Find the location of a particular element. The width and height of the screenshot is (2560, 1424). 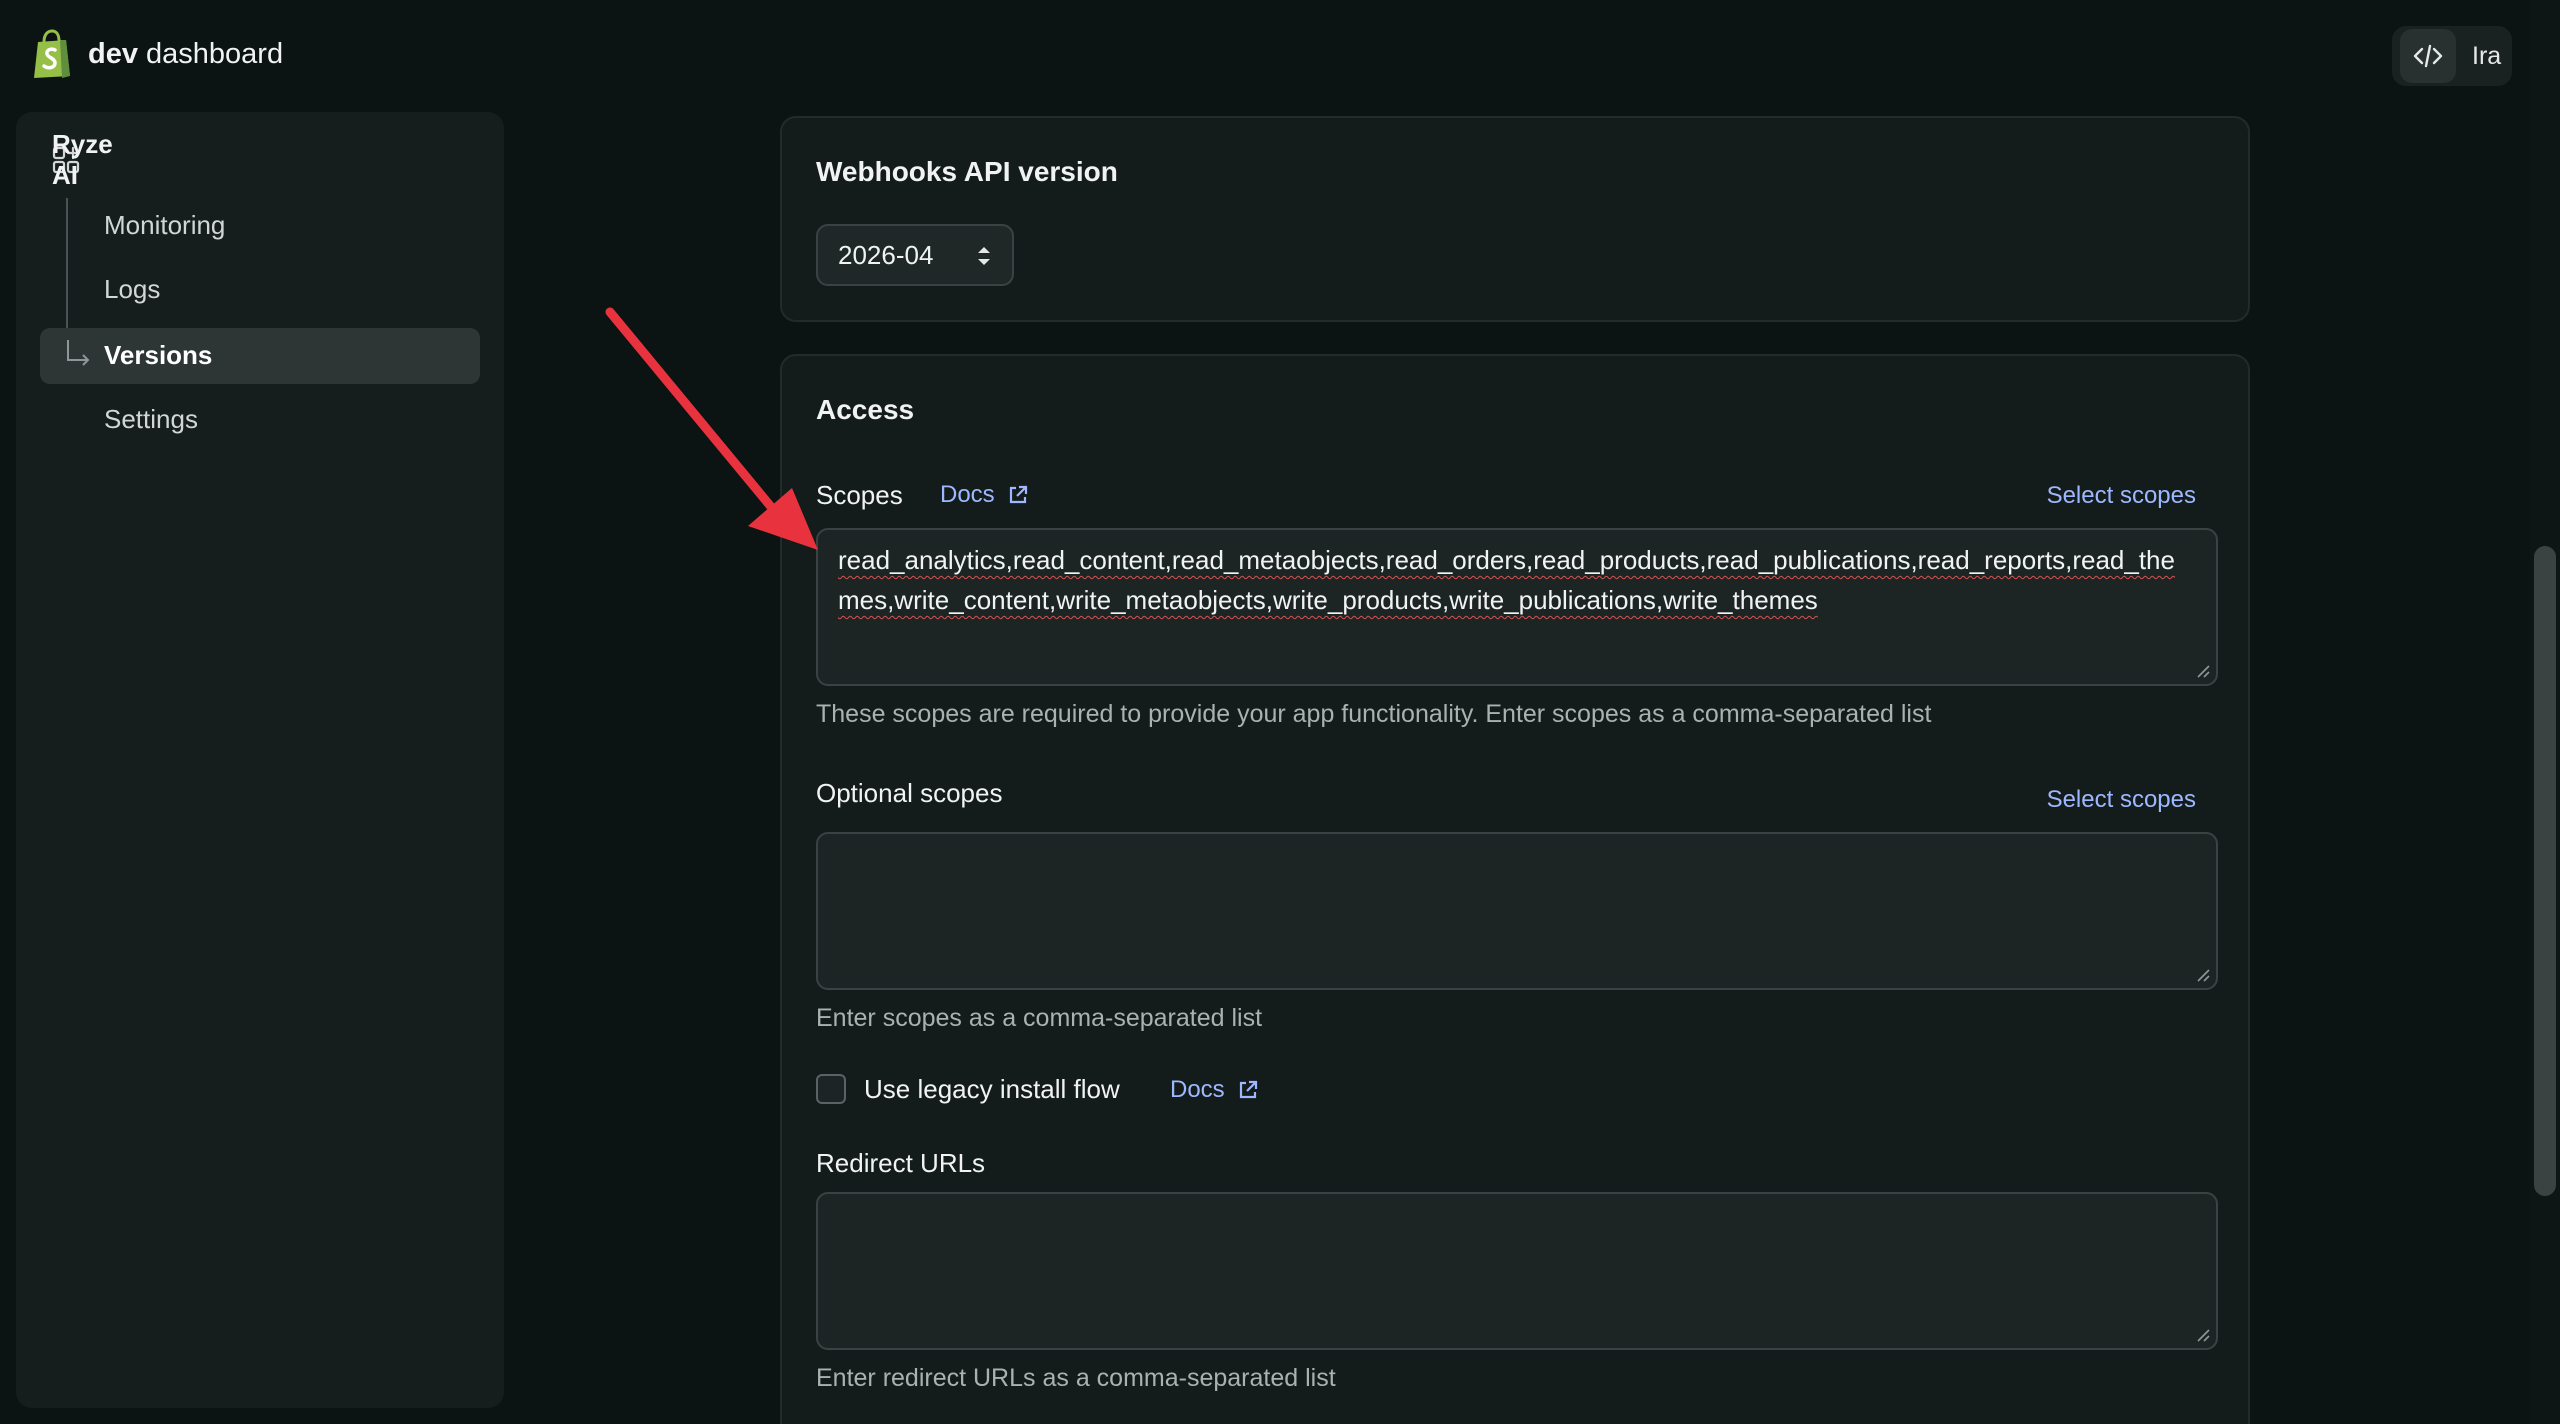

tree-branch-icon is located at coordinates (78, 353).